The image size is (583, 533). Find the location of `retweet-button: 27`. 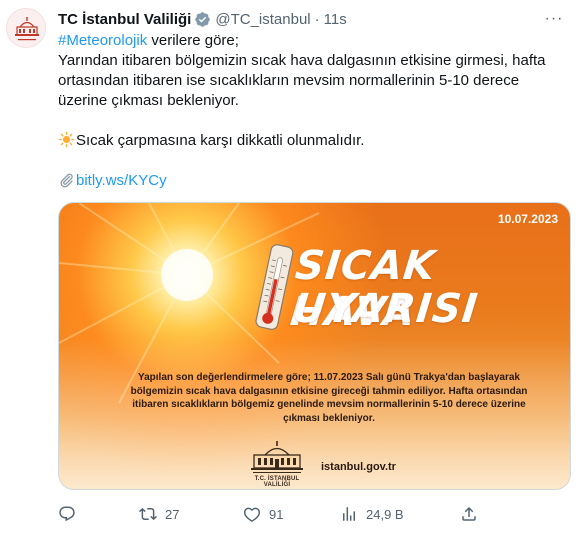

retweet-button: 27 is located at coordinates (159, 514).